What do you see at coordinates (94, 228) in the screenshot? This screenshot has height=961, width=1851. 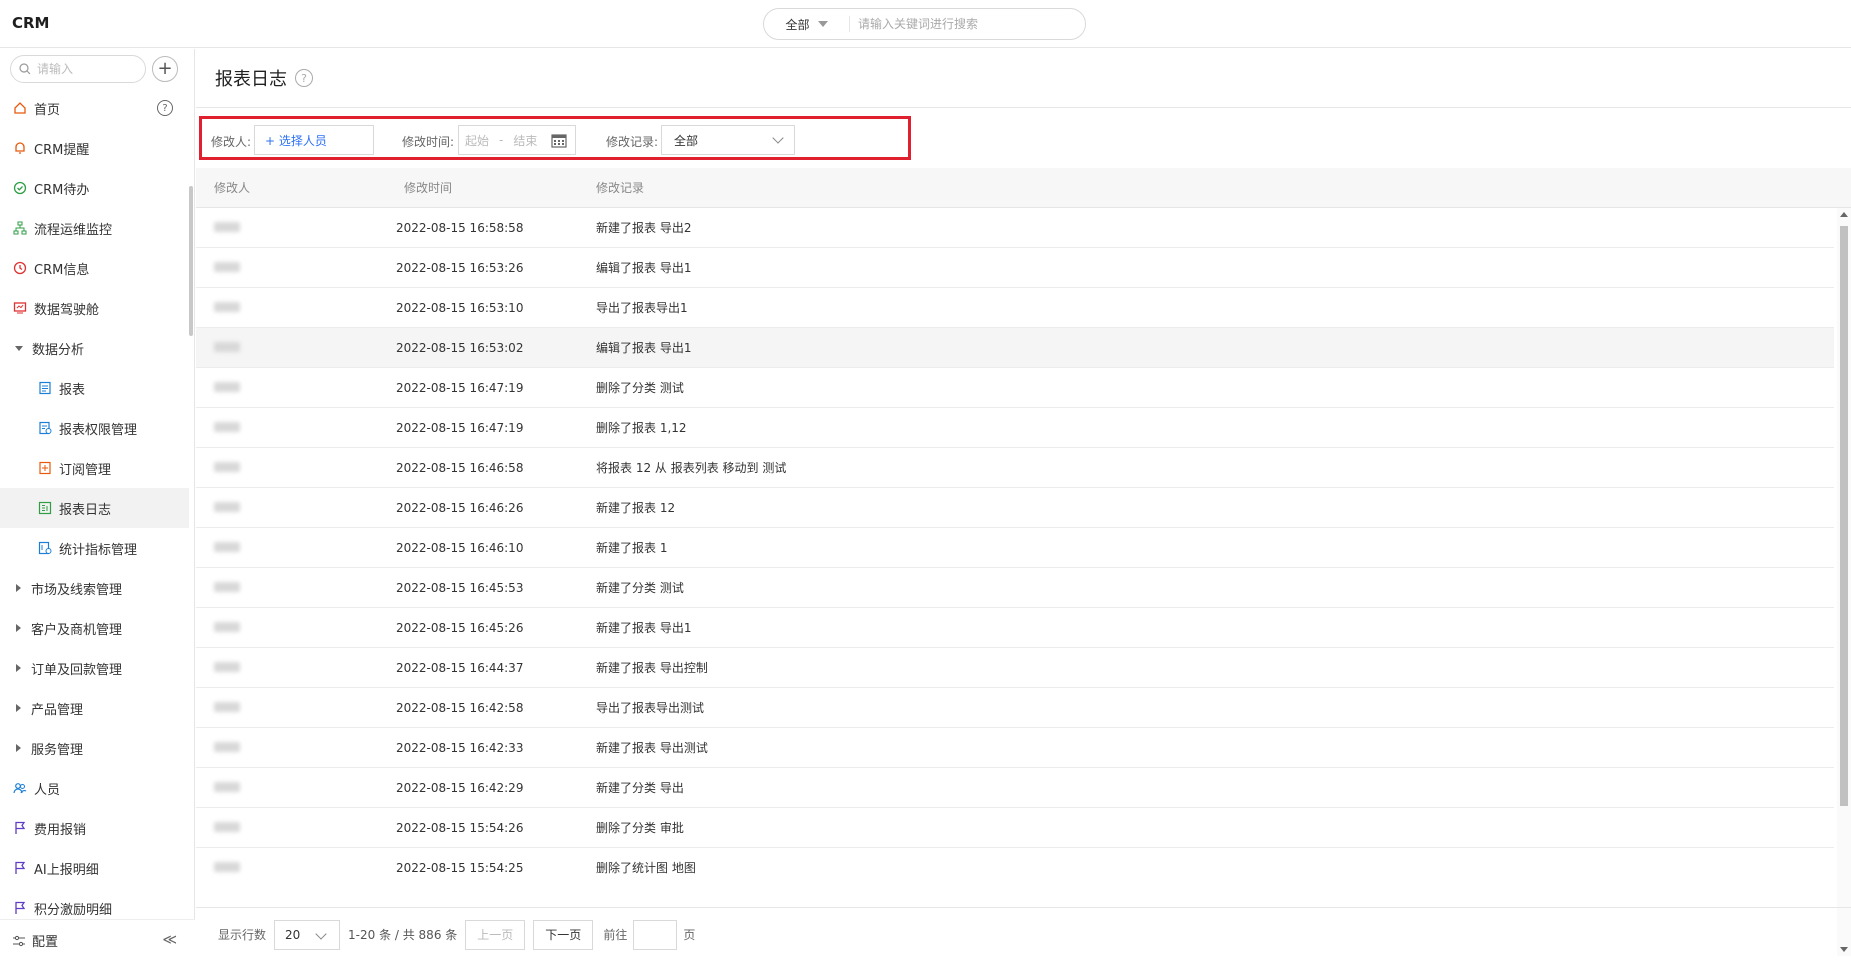 I see `sidebar-item-3: 流程运维监控` at bounding box center [94, 228].